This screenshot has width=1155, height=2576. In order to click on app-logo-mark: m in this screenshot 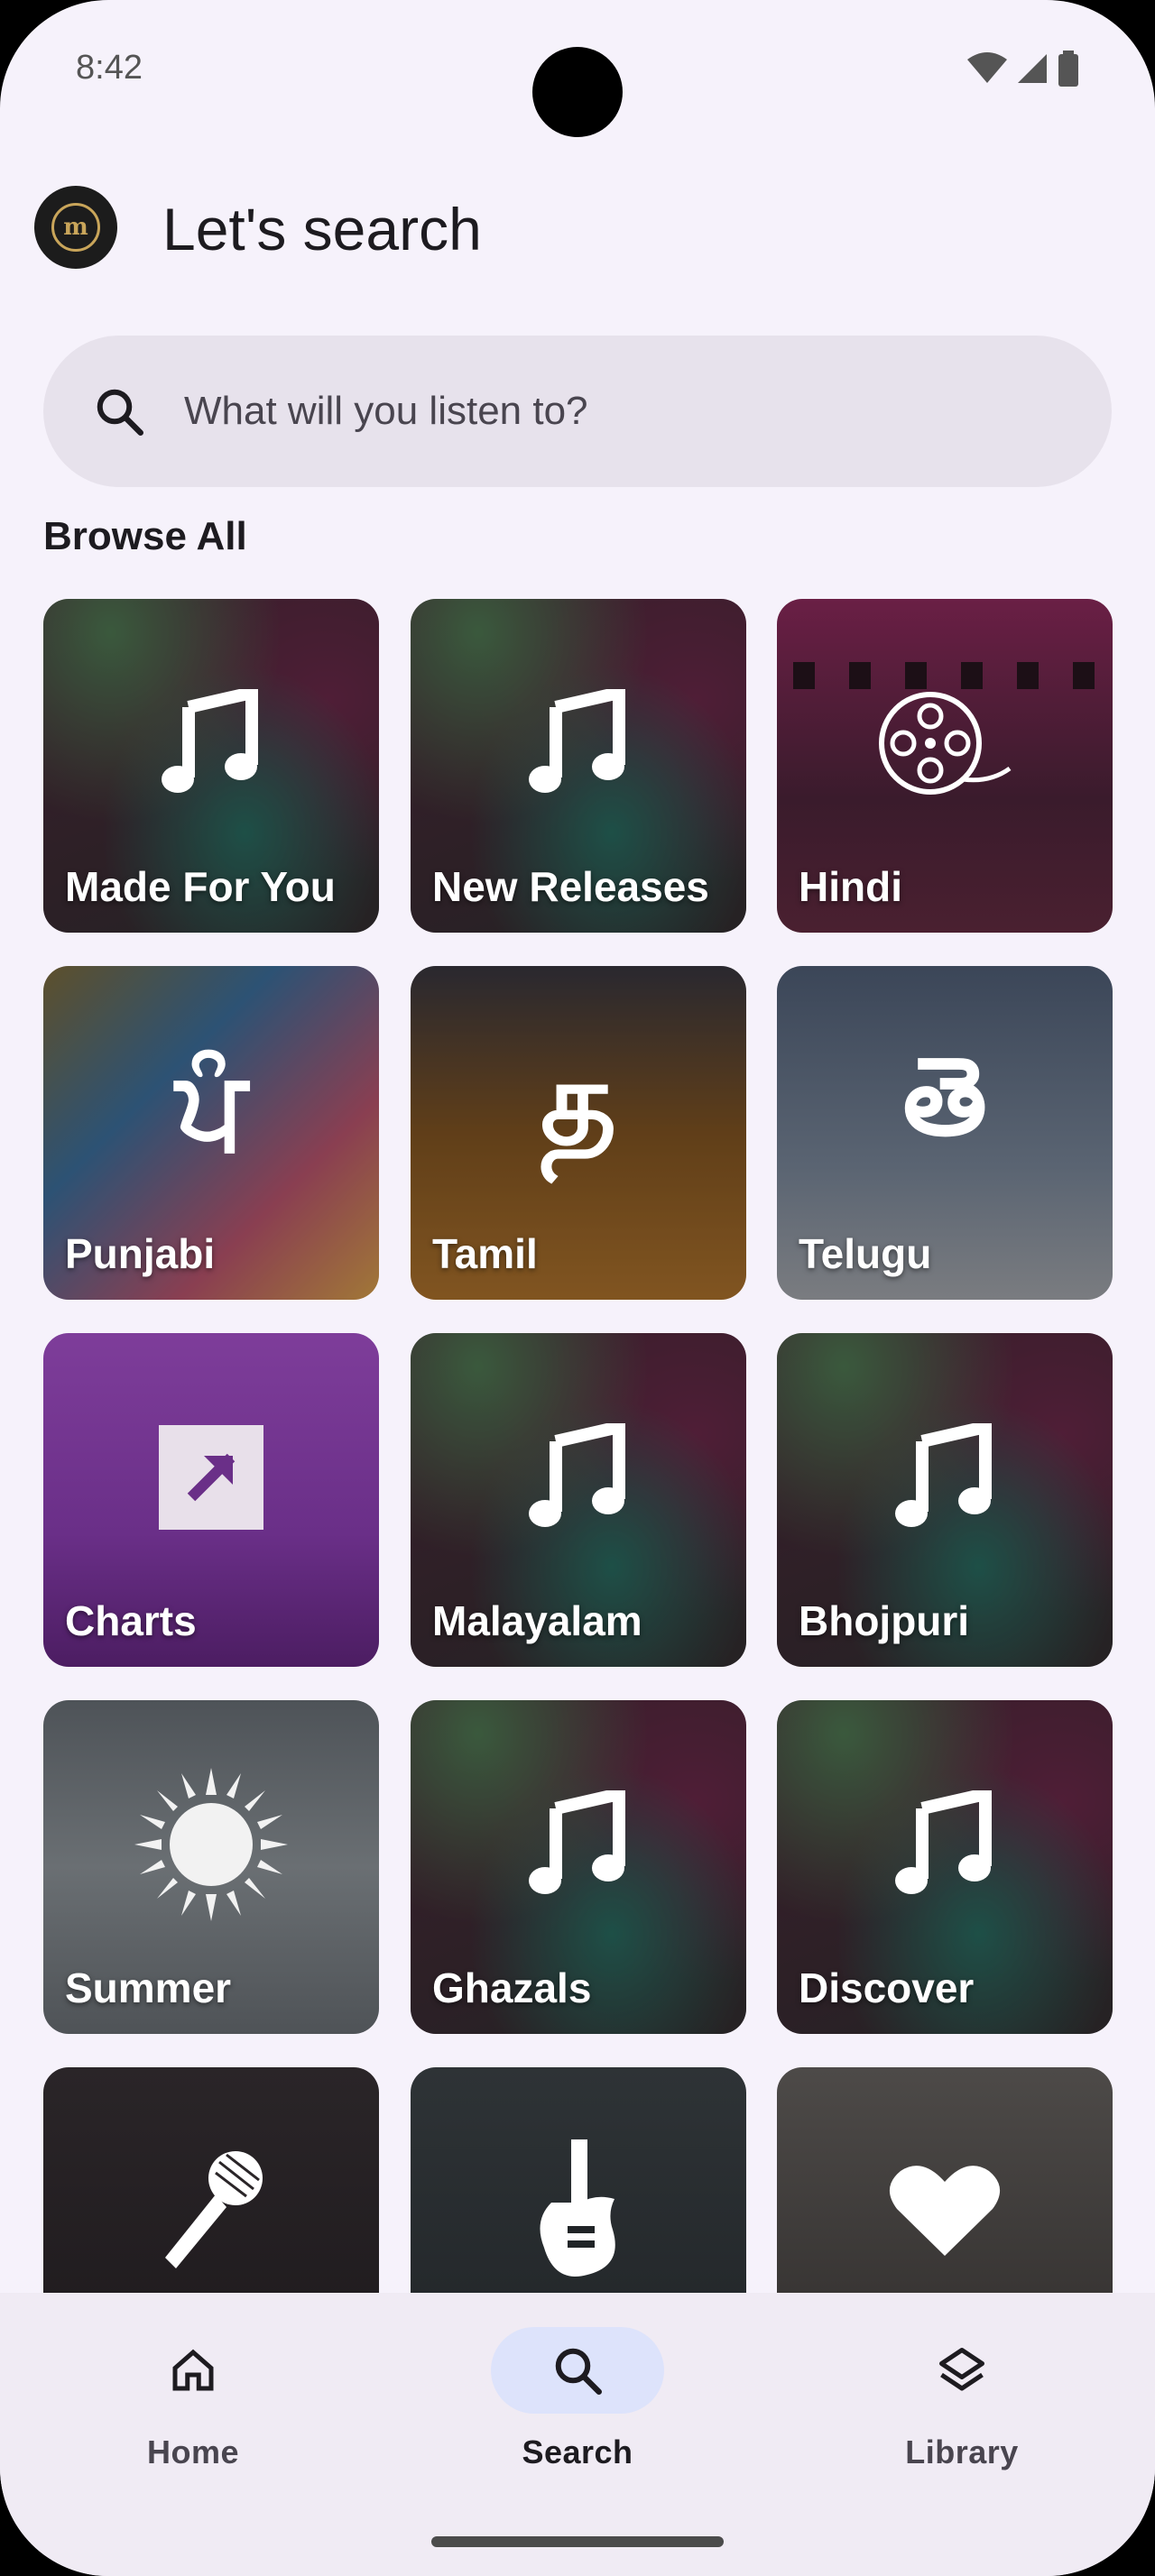, I will do `click(75, 227)`.